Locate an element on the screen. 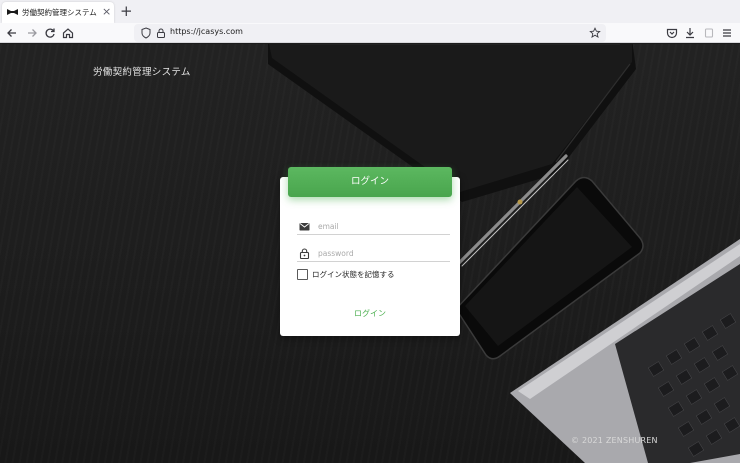 This screenshot has width=740, height=463. extensions-icon is located at coordinates (709, 33).